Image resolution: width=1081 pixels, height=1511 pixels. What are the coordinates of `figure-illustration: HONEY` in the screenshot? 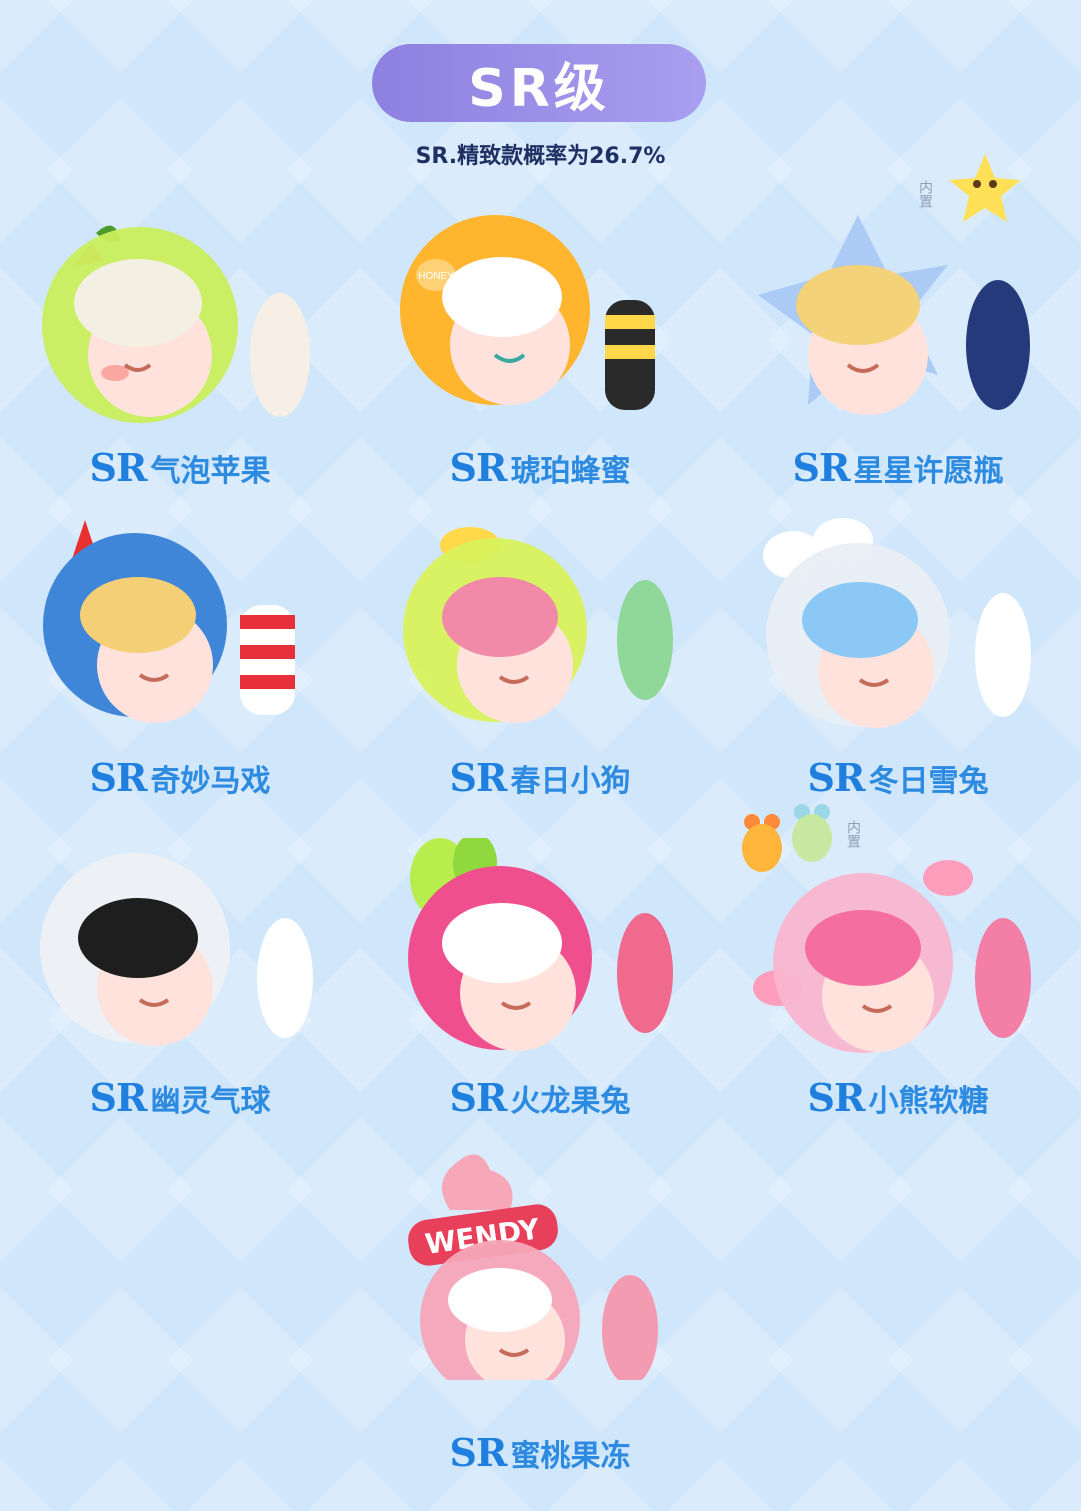 It's located at (527, 312).